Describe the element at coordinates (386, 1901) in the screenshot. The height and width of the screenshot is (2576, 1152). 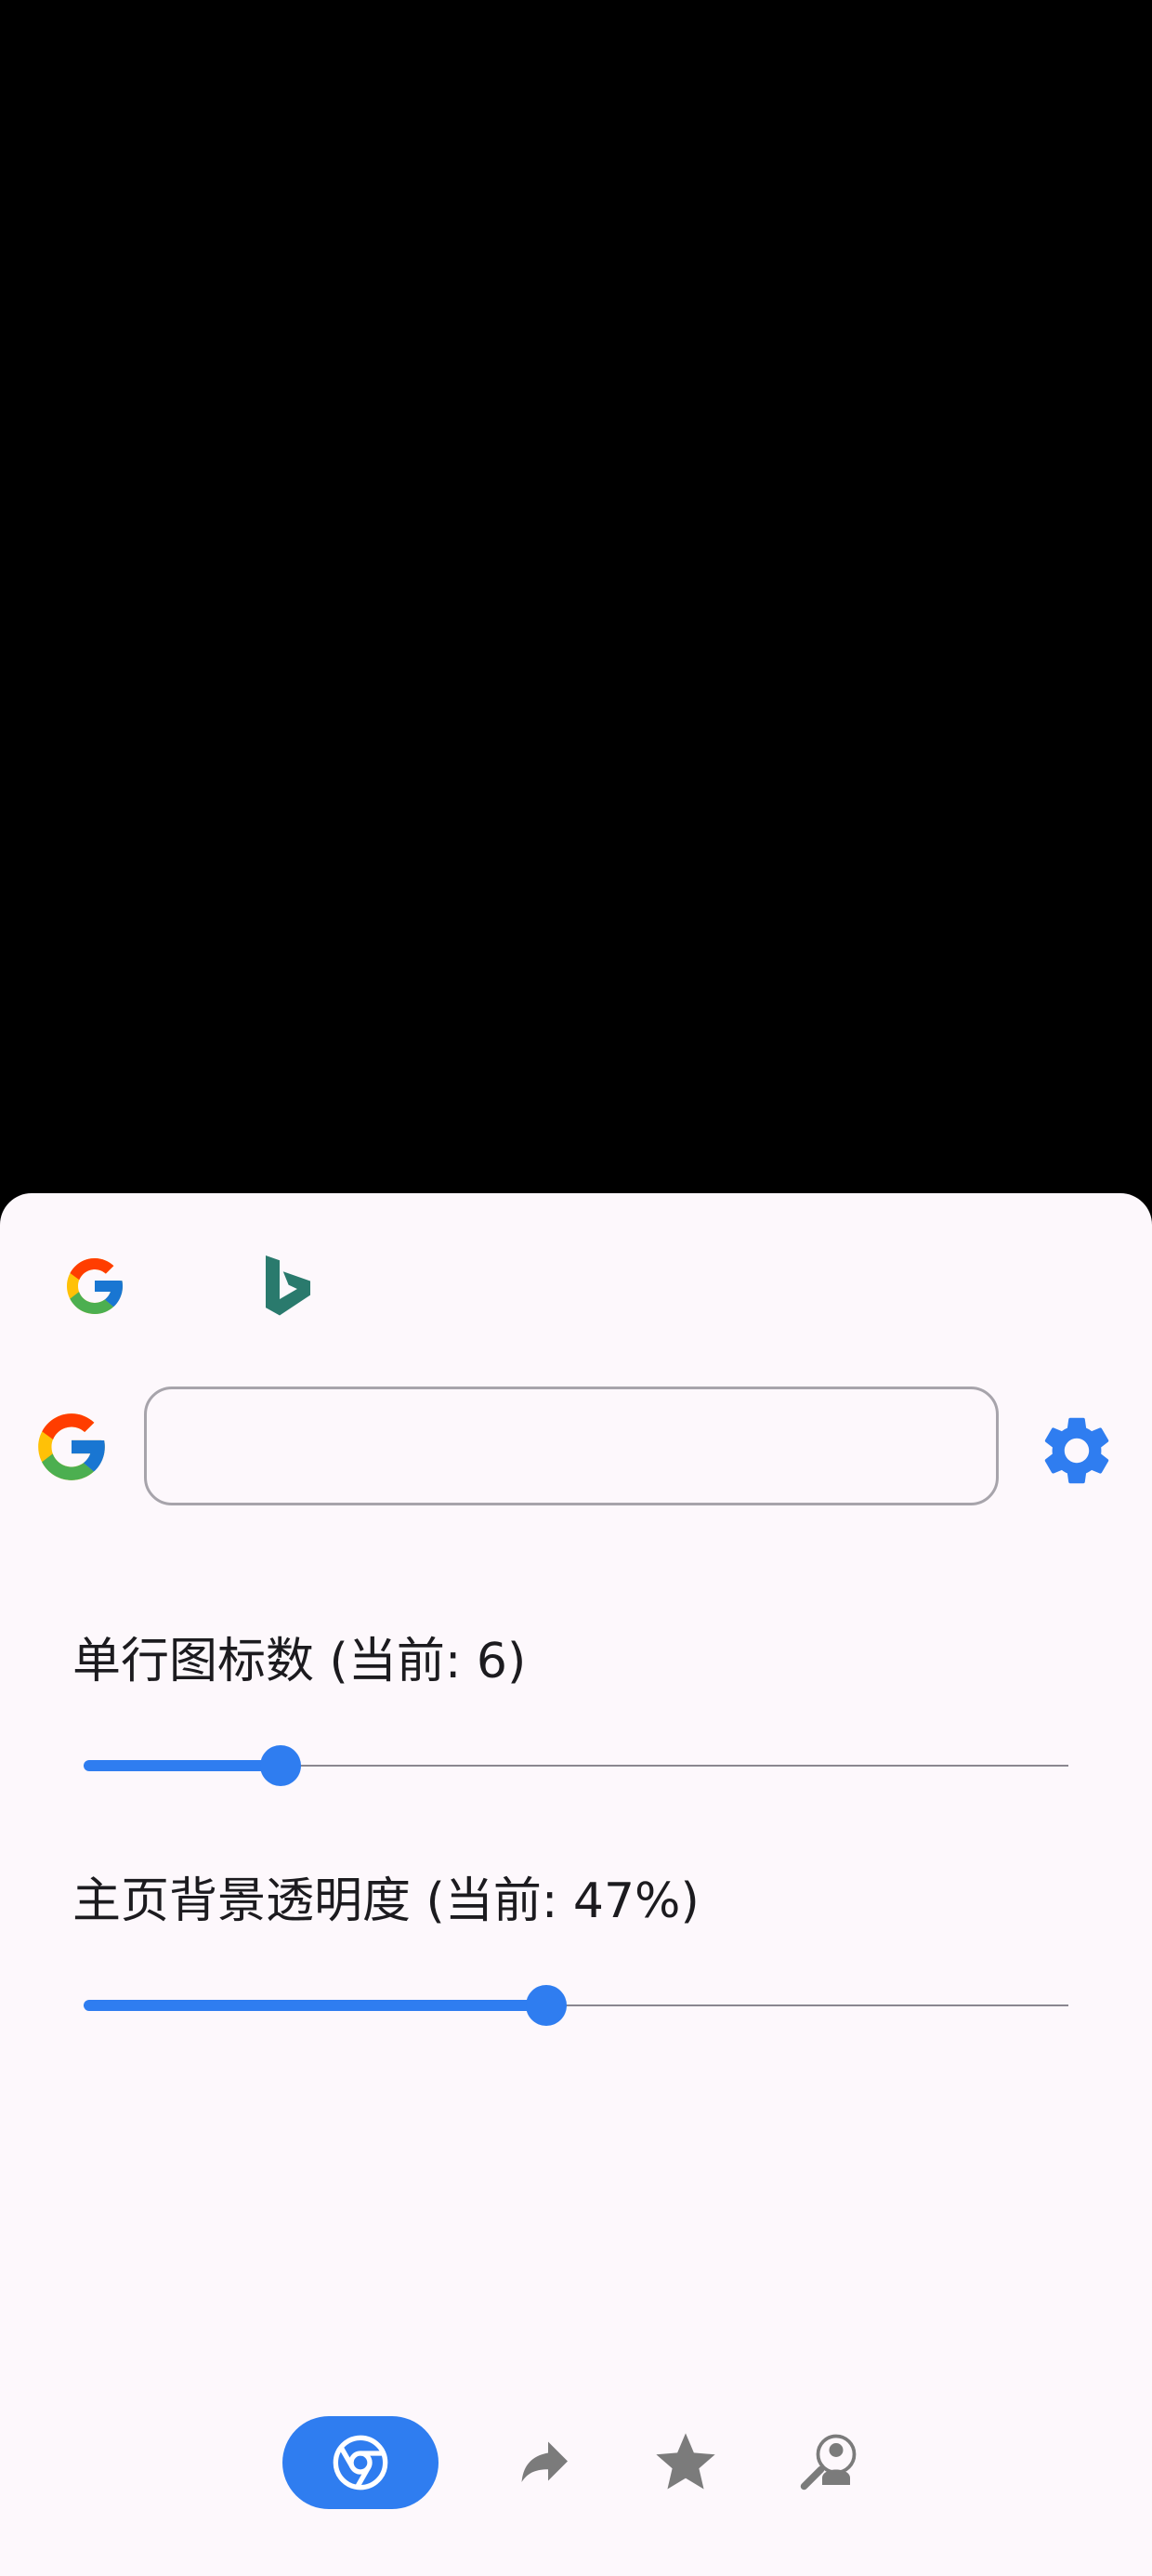
I see `background-opacity-label: 主页背景透明度 (当前: 47%)` at that location.